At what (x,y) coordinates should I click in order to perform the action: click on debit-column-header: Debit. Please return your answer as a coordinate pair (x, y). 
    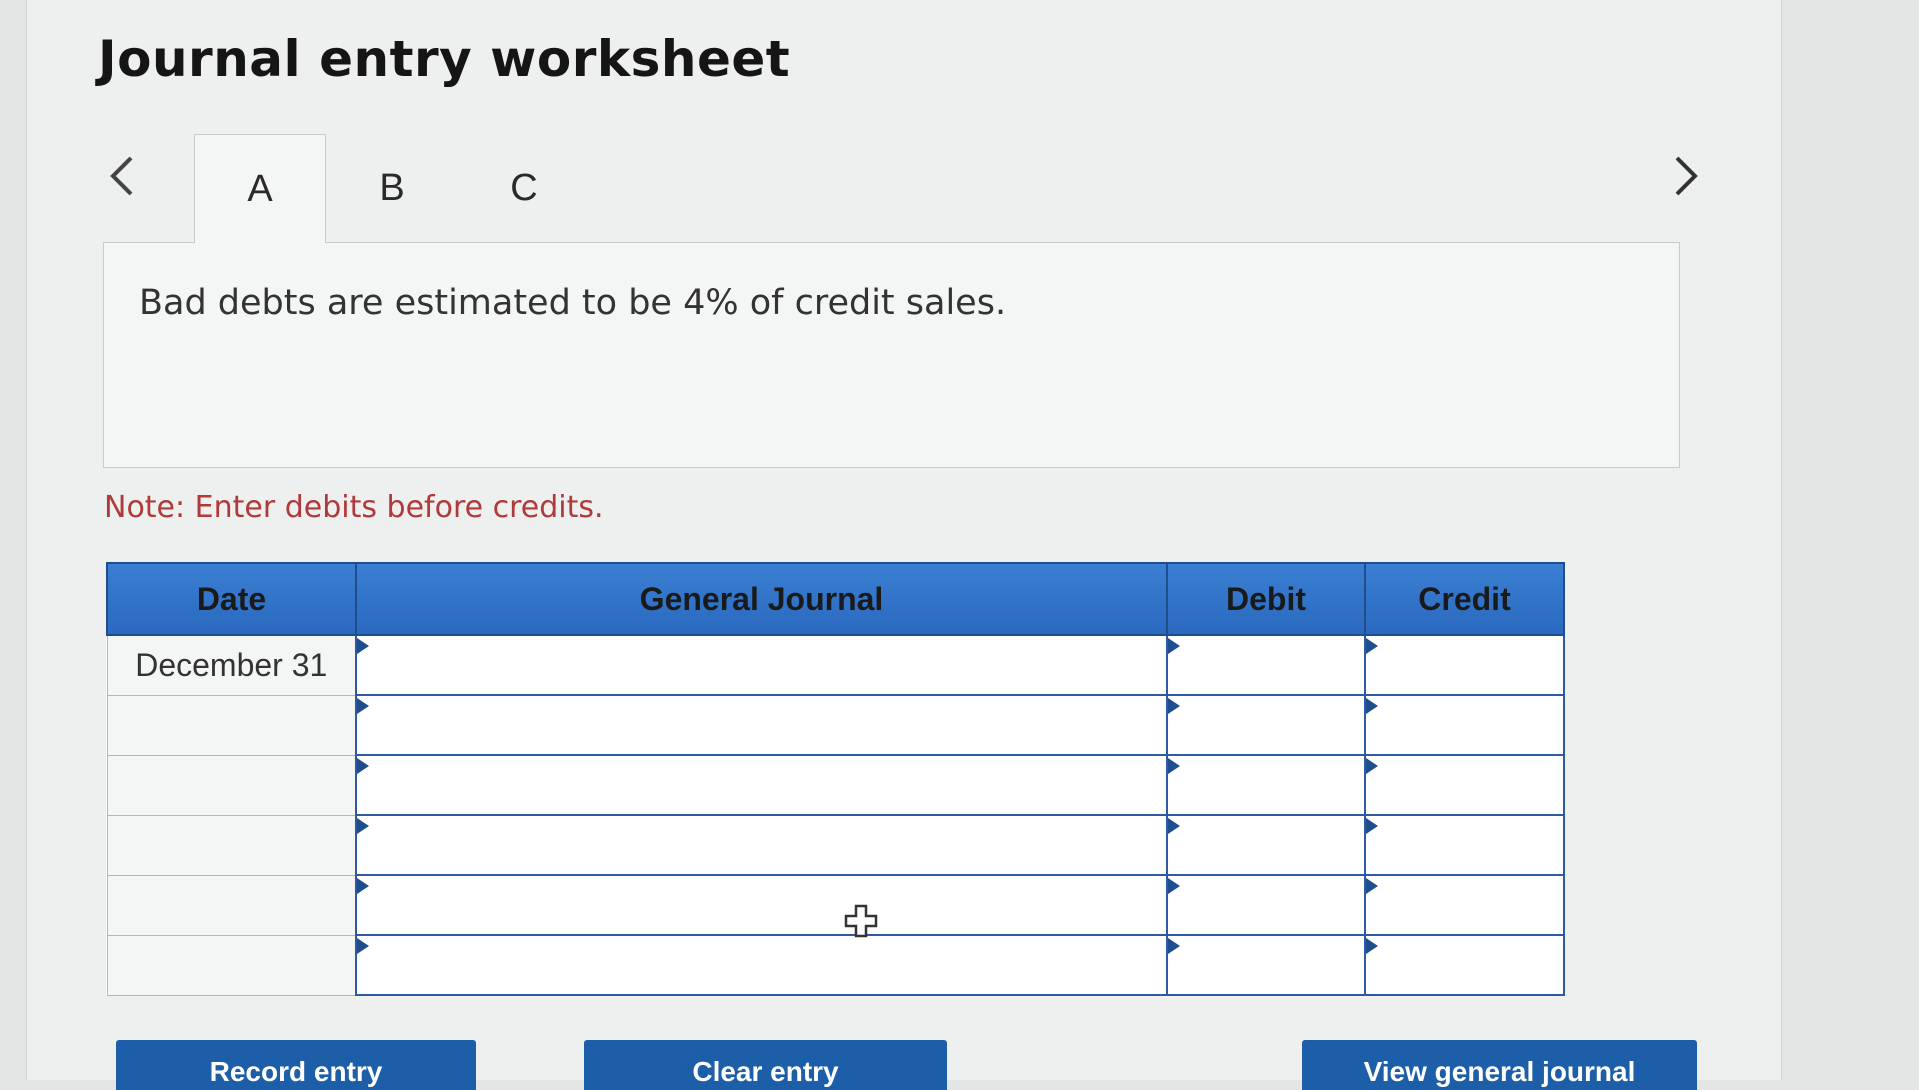
    Looking at the image, I should click on (1266, 599).